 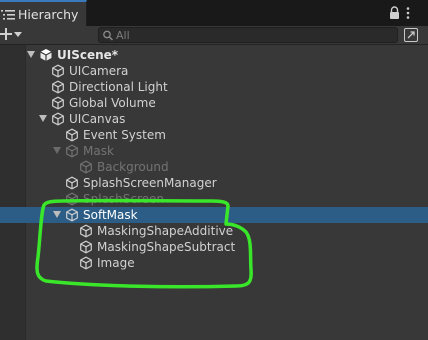 I want to click on hierarchy-item: MaskingShapeAdditive, so click(x=226, y=231).